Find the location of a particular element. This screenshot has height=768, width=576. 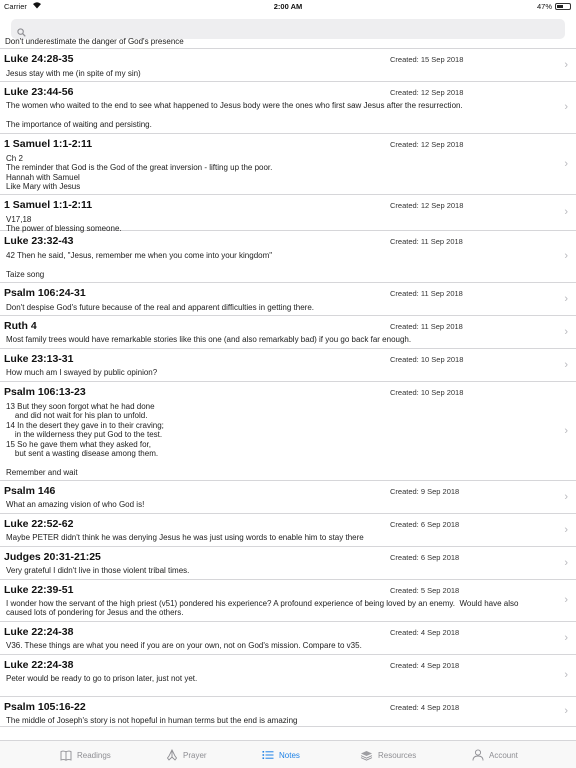

tab-readings: Readings is located at coordinates (85, 754).